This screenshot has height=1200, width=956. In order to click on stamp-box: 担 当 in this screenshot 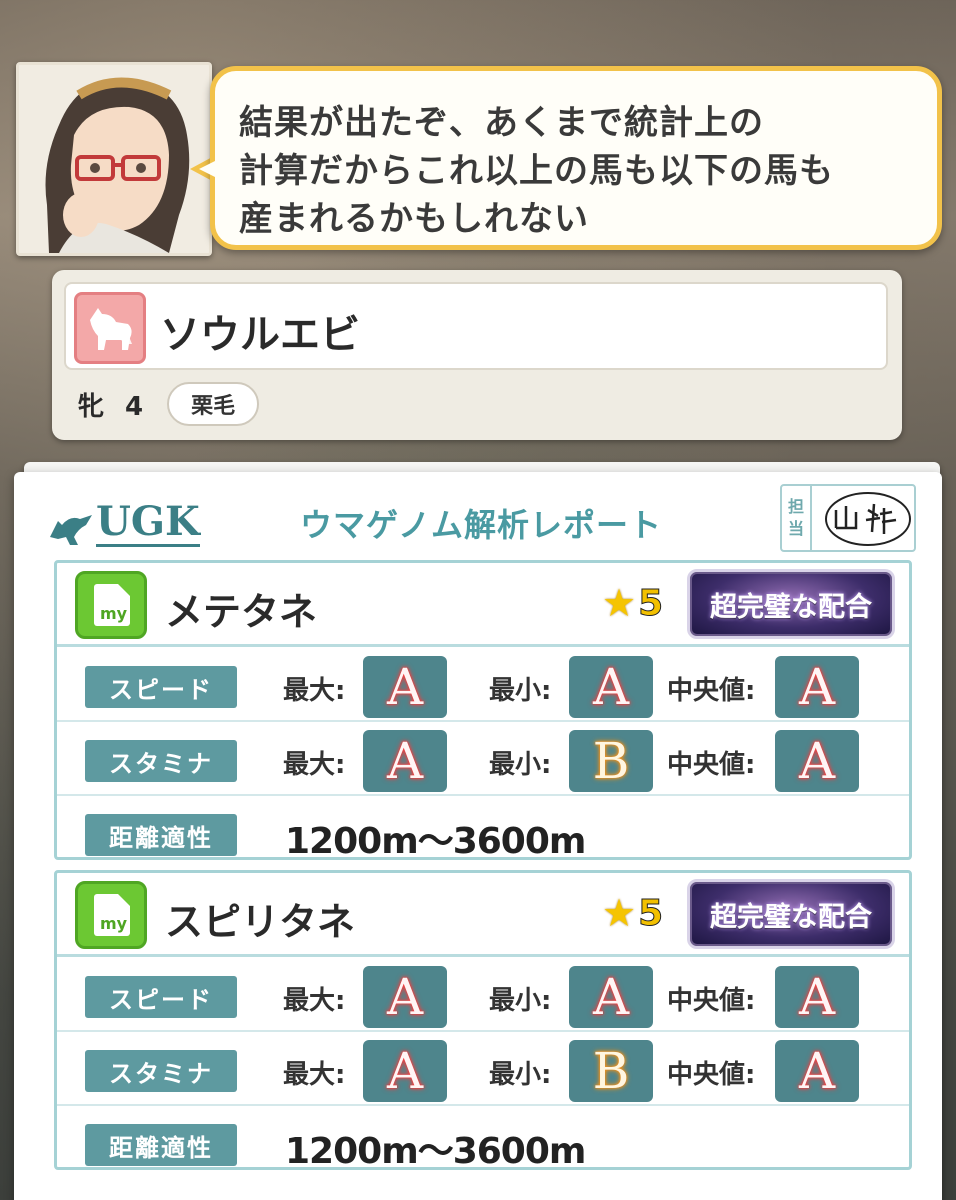, I will do `click(848, 518)`.